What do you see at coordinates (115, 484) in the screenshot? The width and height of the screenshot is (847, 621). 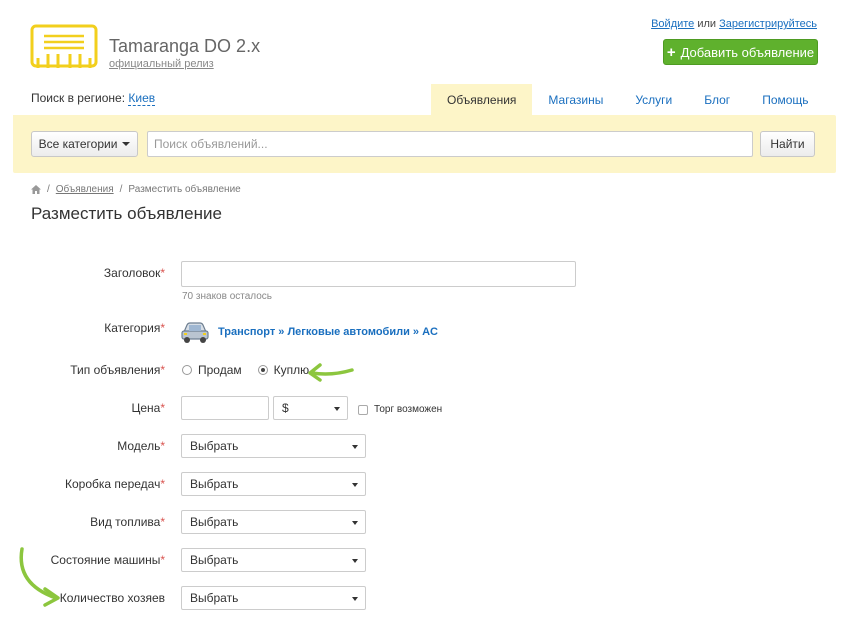 I see `gearbox-label: Коробка передач*` at bounding box center [115, 484].